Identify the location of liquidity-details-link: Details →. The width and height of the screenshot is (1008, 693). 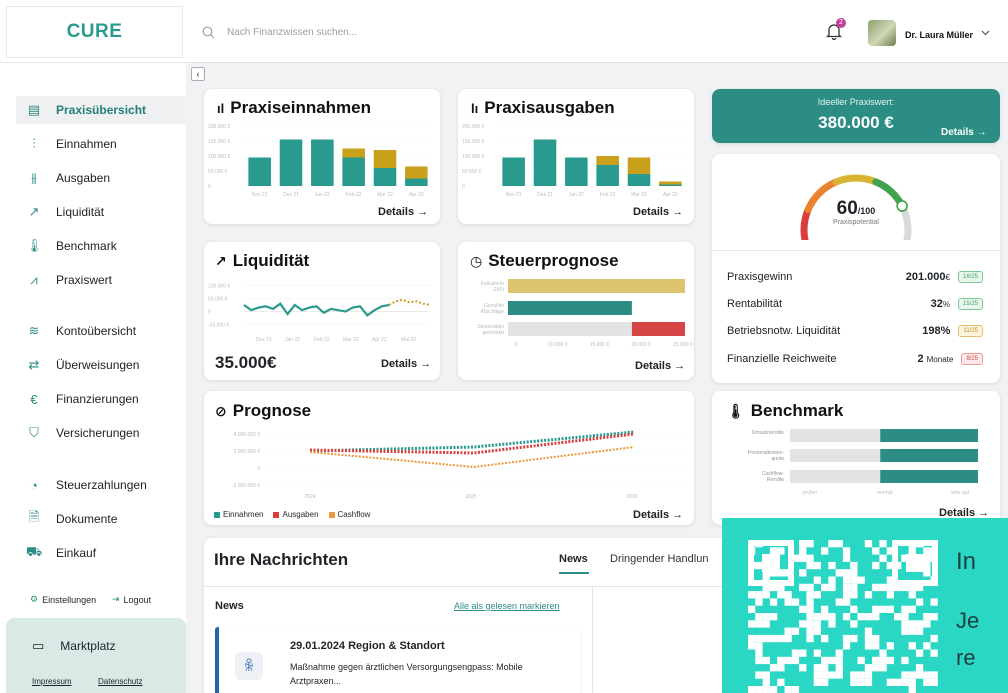
(406, 364).